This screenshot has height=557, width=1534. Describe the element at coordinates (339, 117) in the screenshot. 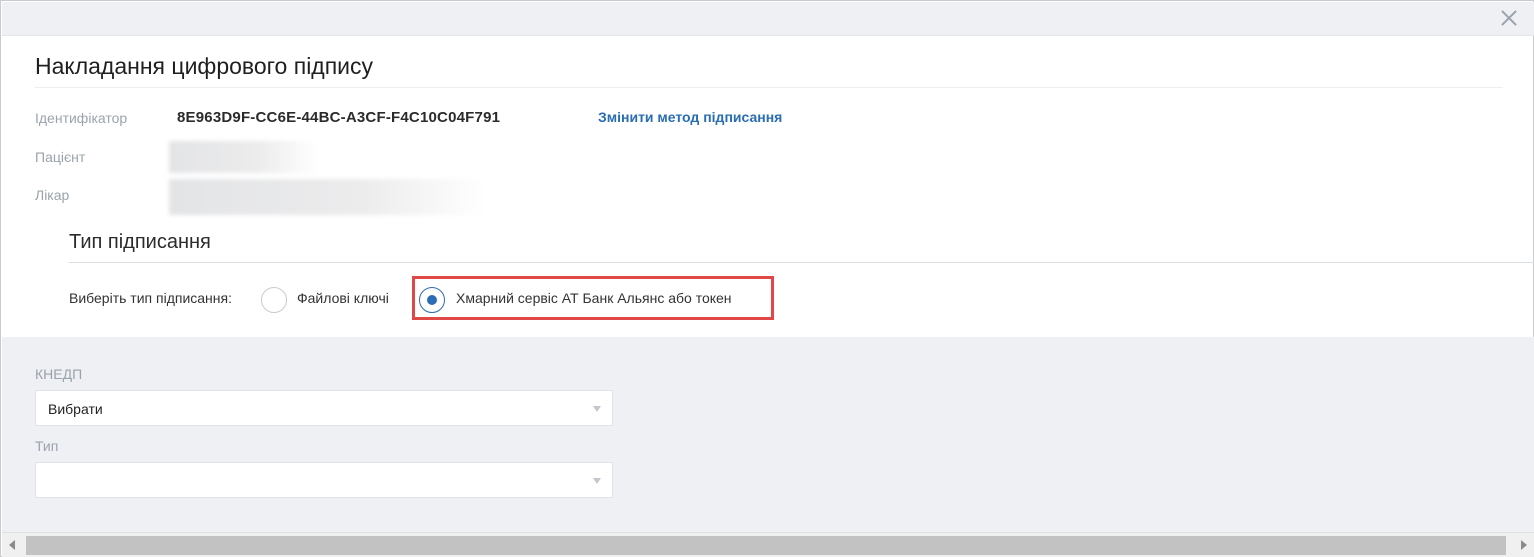

I see `identifier-value: 8E963D9F-CC6E-44BC-A3CF-F4C10C04F791` at that location.